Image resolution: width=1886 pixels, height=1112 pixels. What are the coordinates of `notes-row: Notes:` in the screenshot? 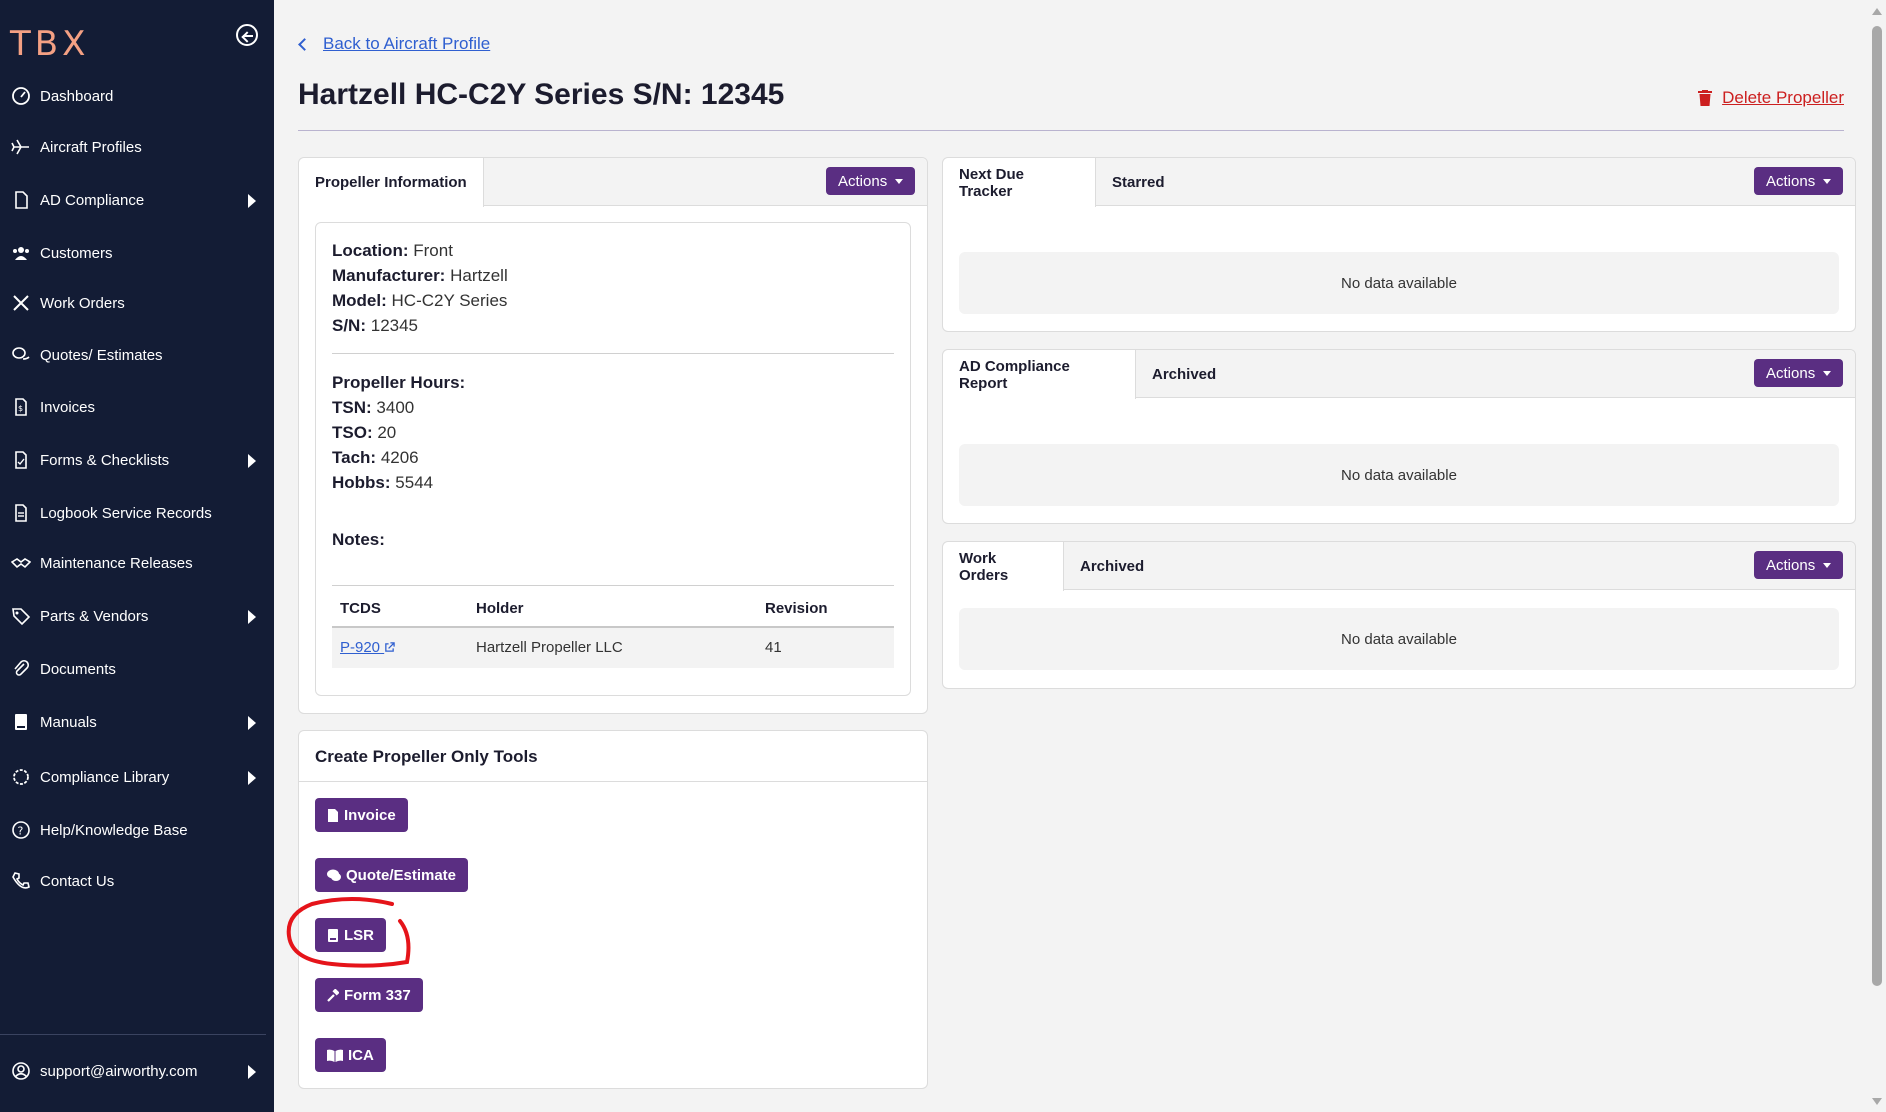 It's located at (358, 540).